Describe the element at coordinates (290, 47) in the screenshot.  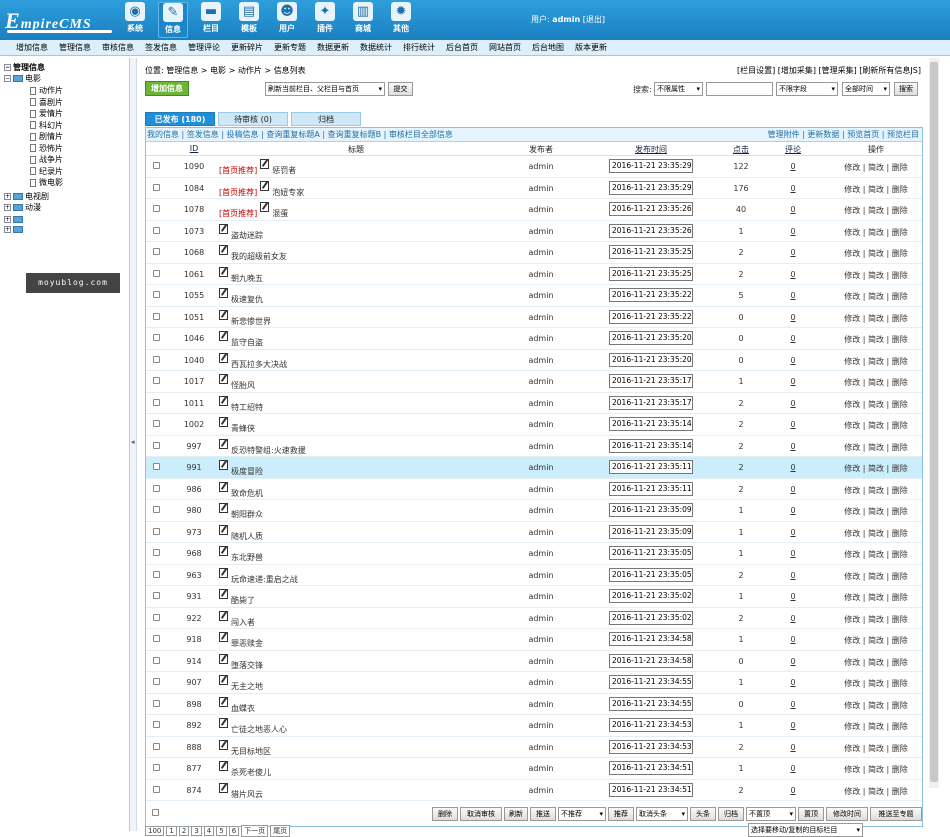
I see `subnav-item: 更新专题` at that location.